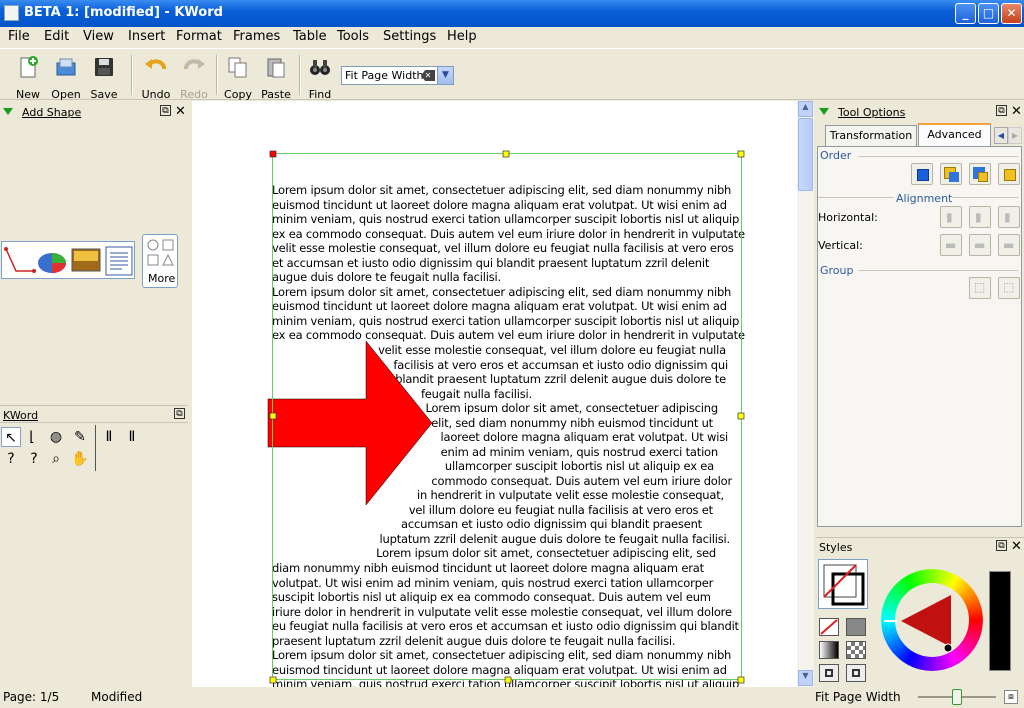  I want to click on text-tool-icon: Ⅱ, so click(109, 437).